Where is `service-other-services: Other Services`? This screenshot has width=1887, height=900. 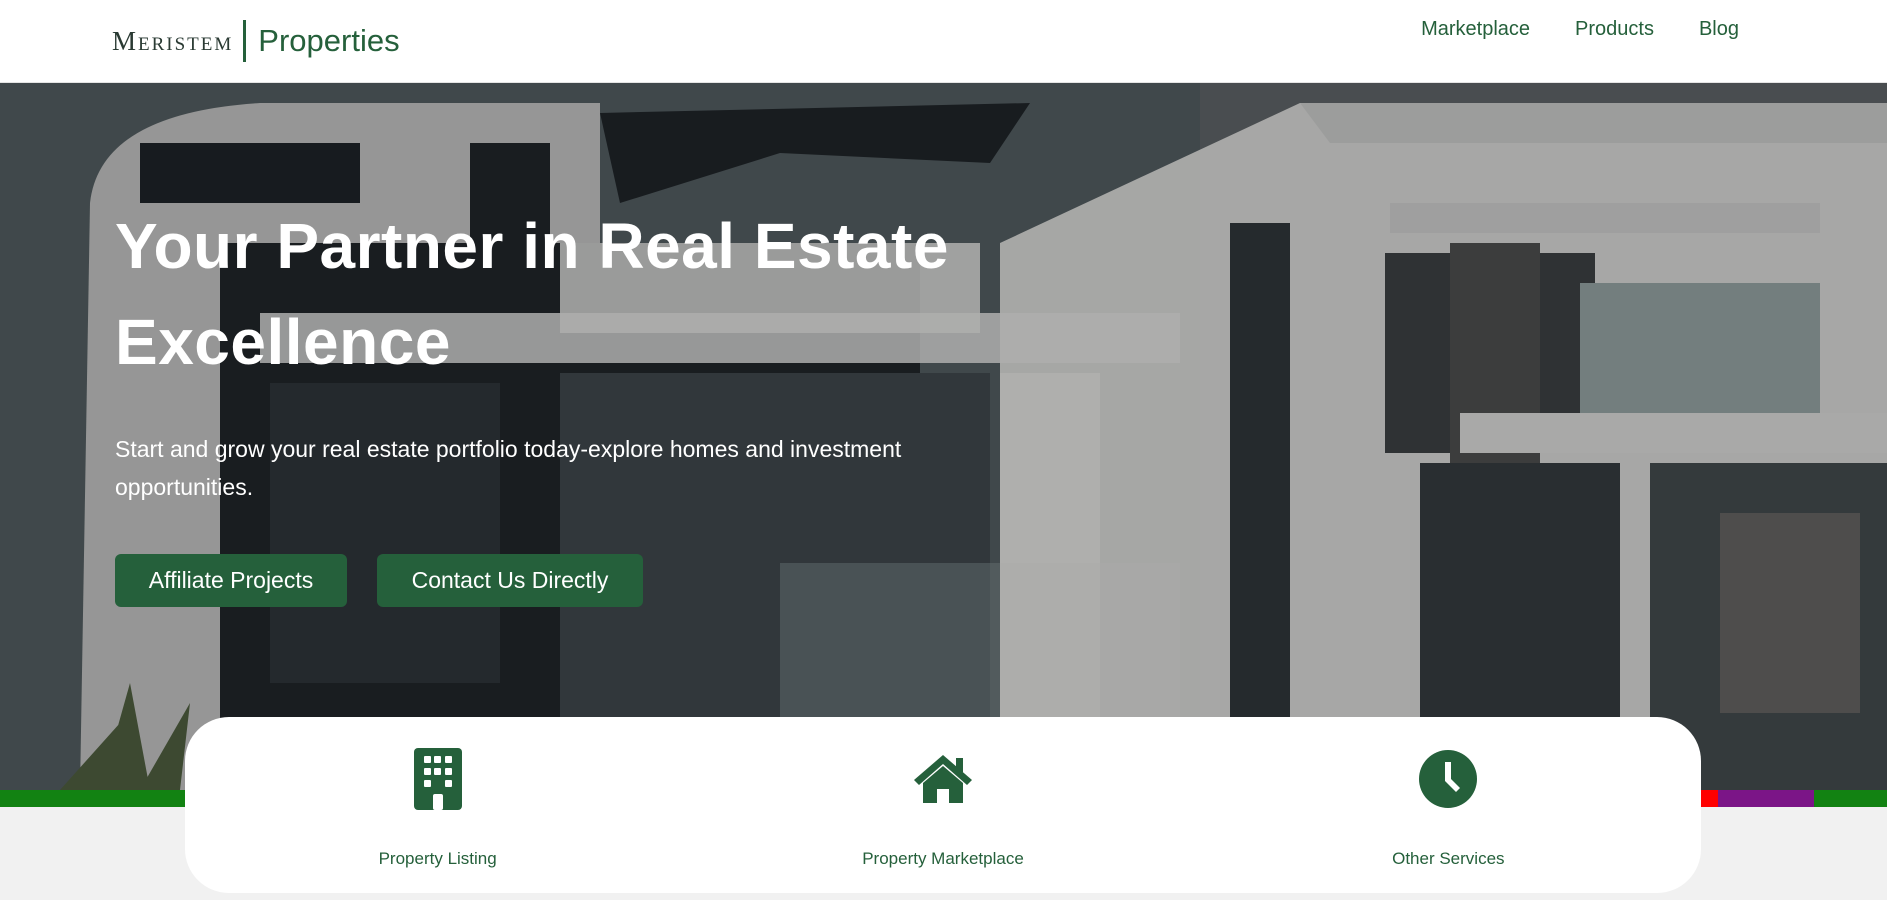
service-other-services: Other Services is located at coordinates (1448, 805).